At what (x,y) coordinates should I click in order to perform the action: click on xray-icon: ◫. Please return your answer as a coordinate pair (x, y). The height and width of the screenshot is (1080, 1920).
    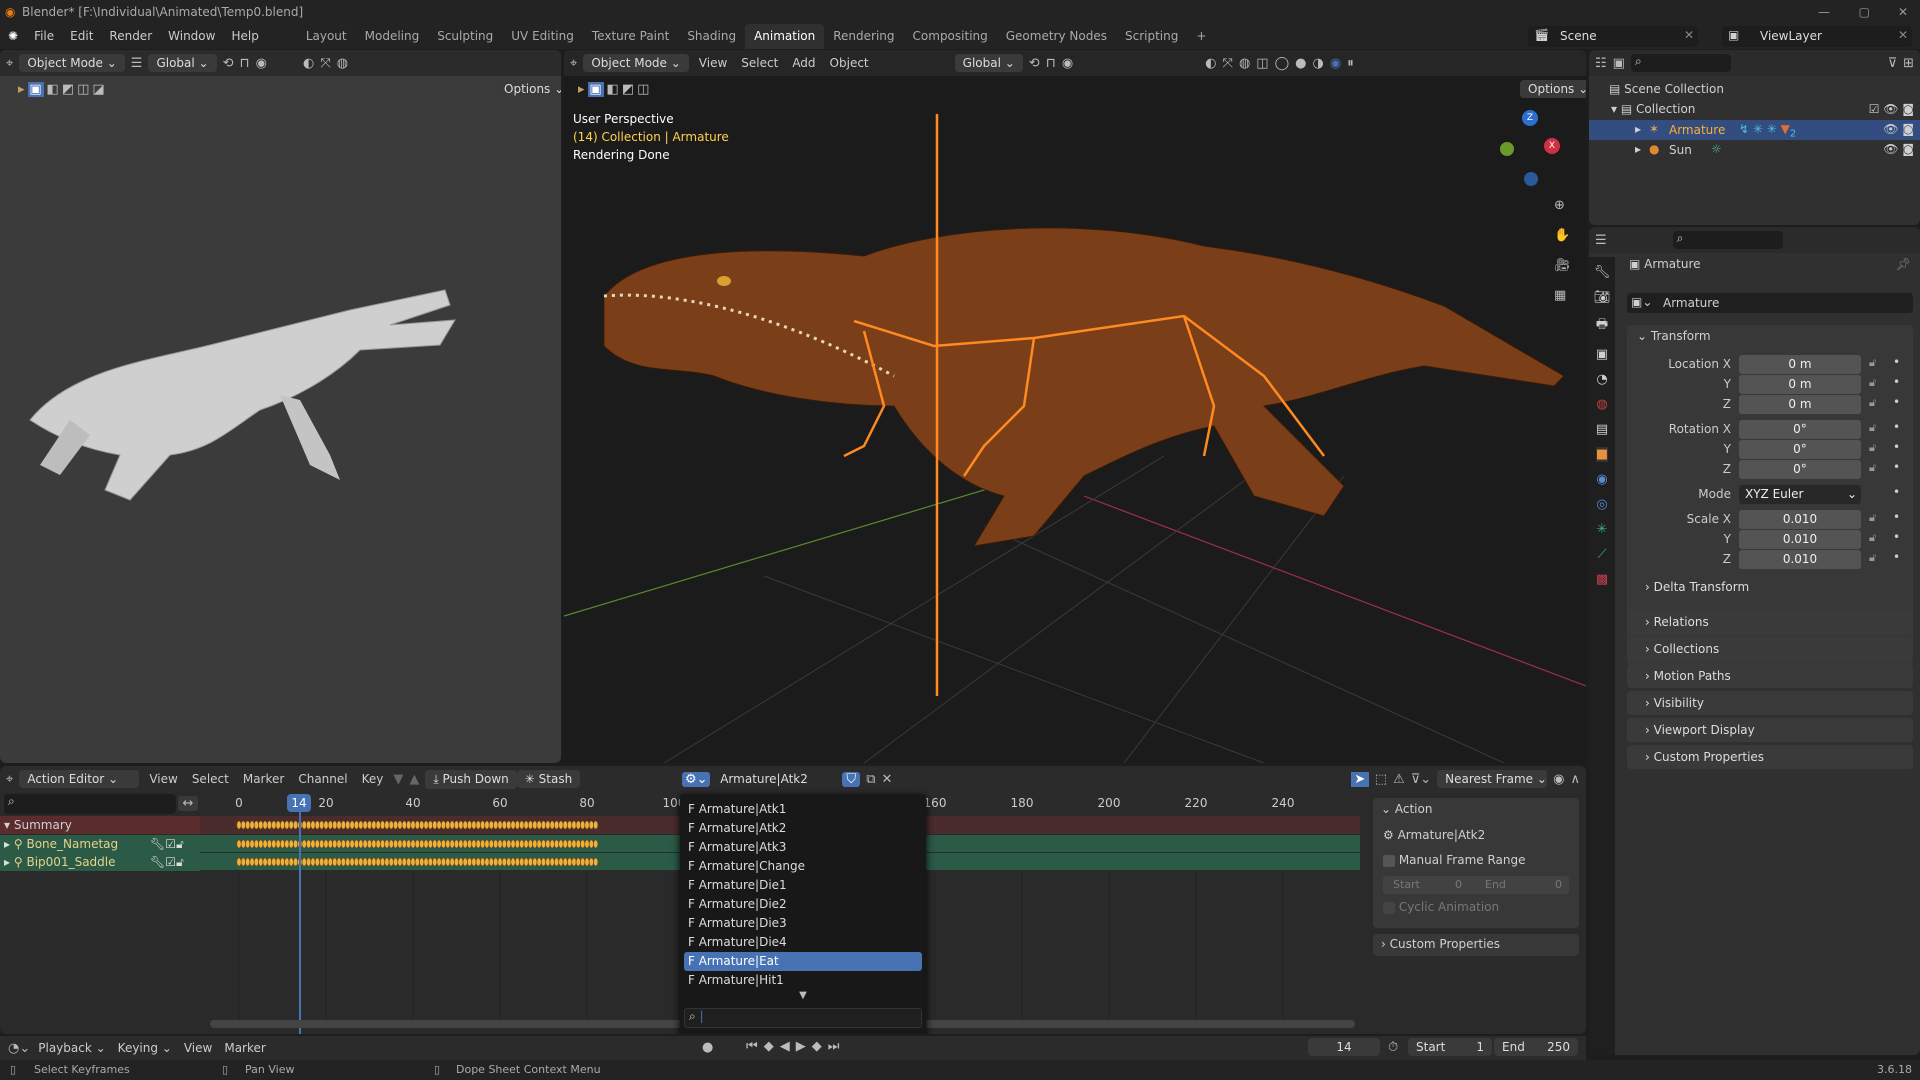
    Looking at the image, I should click on (1262, 63).